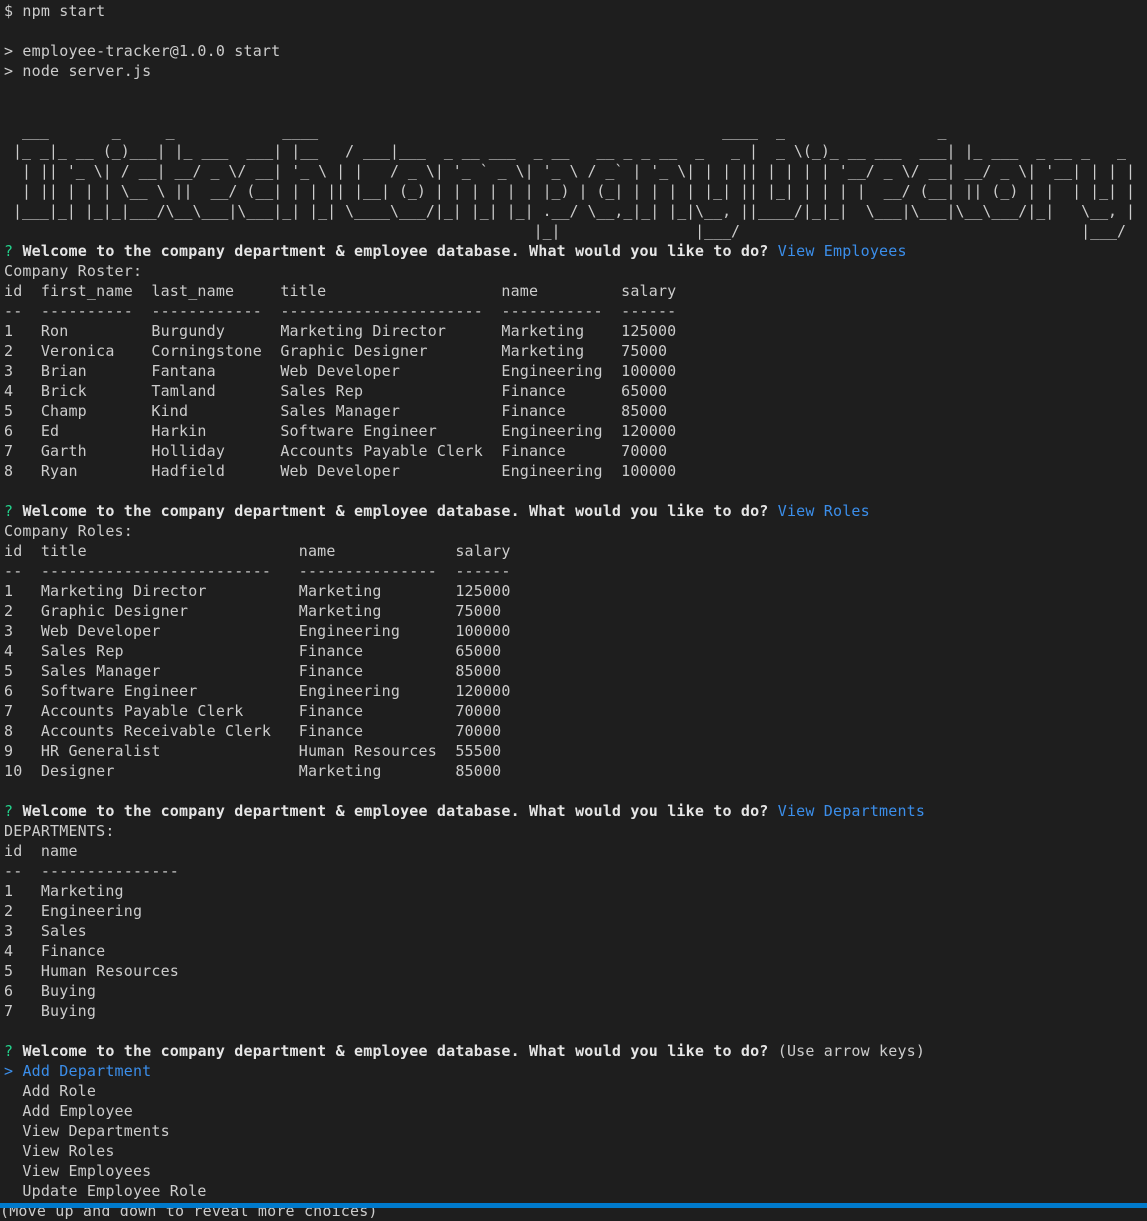 The image size is (1147, 1221). Describe the element at coordinates (575, 1071) in the screenshot. I see `menu-option-add-department: > Add Department` at that location.